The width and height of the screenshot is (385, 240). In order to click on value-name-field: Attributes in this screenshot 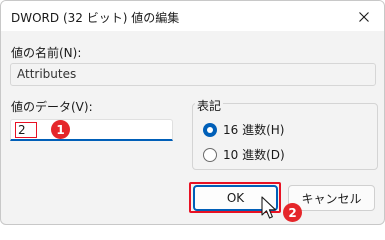, I will do `click(193, 74)`.